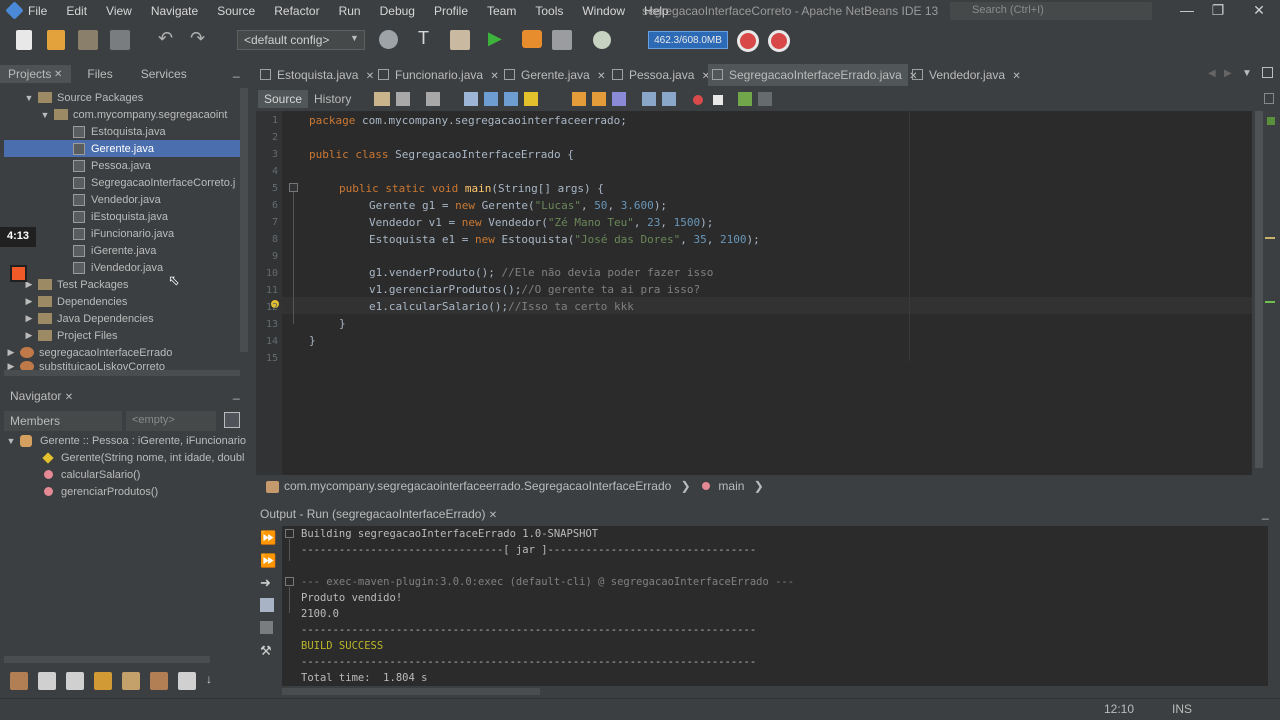 The width and height of the screenshot is (1280, 720). What do you see at coordinates (75, 681) in the screenshot?
I see `filter-inherited-icon` at bounding box center [75, 681].